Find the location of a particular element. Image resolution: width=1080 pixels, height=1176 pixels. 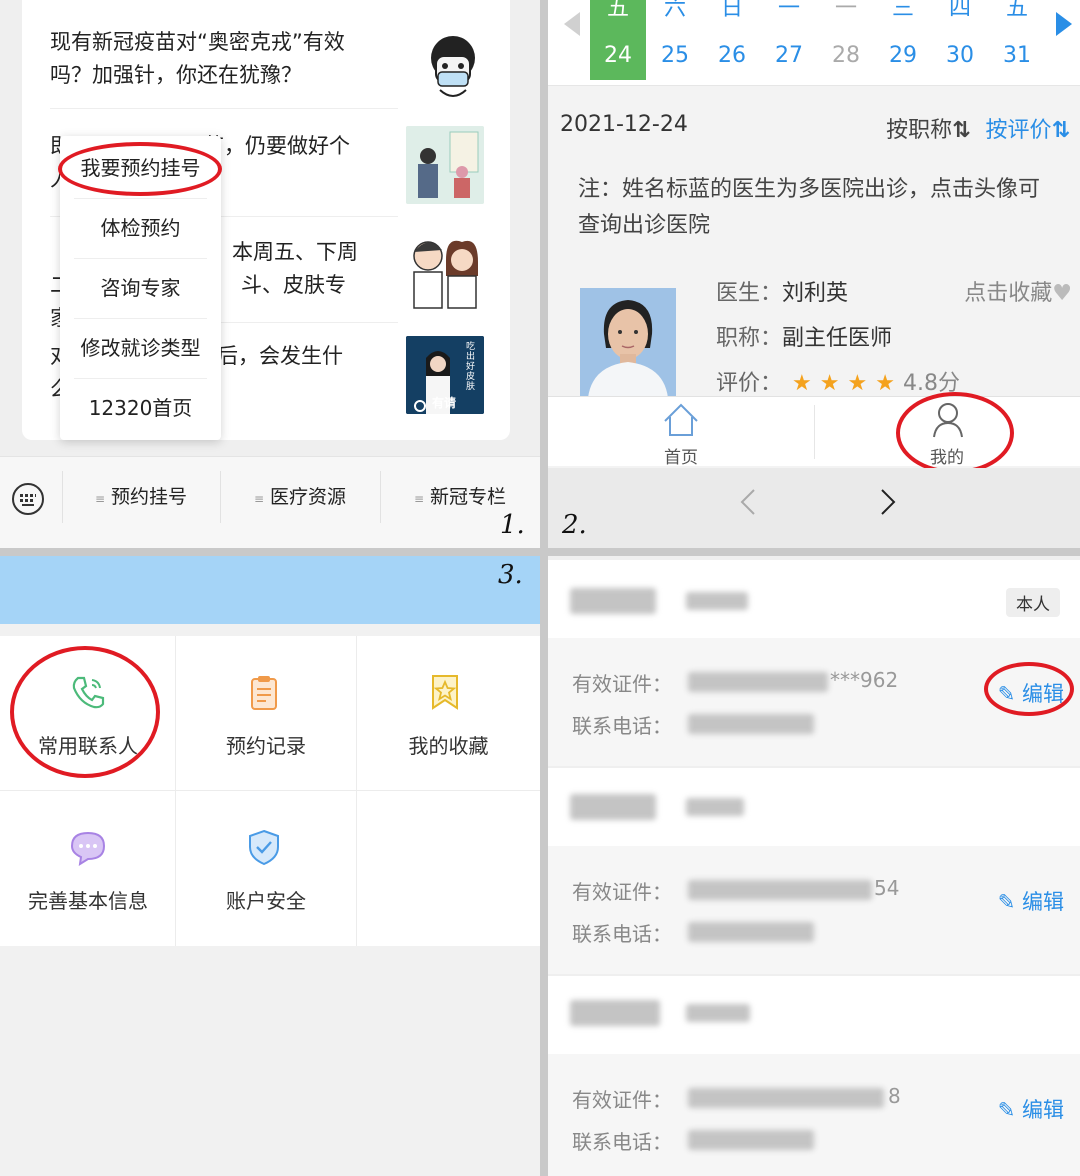

grid-item-my-favorites: 我的收藏 is located at coordinates (448, 713).